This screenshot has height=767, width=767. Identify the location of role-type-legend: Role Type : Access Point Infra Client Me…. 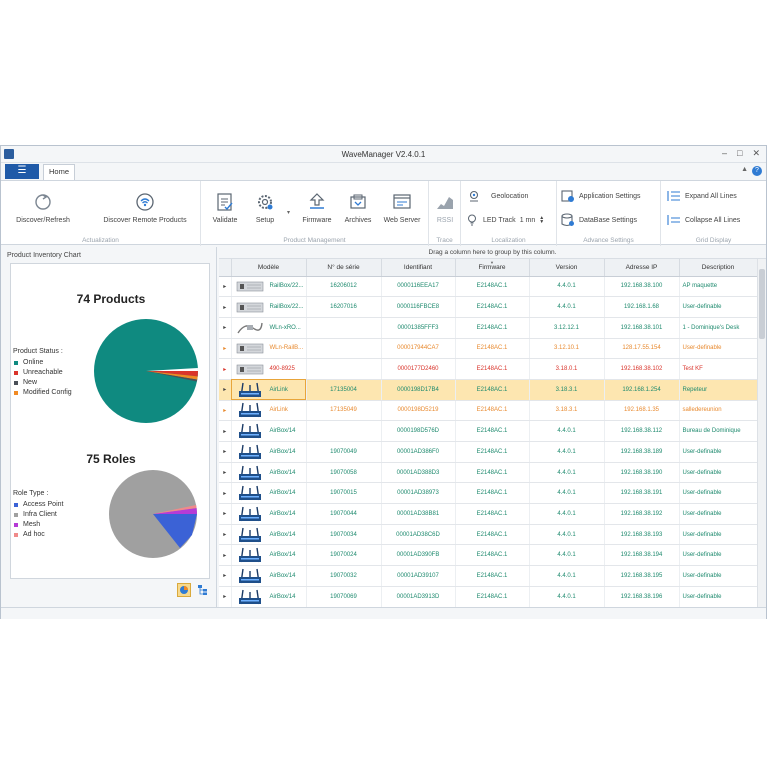
(38, 515).